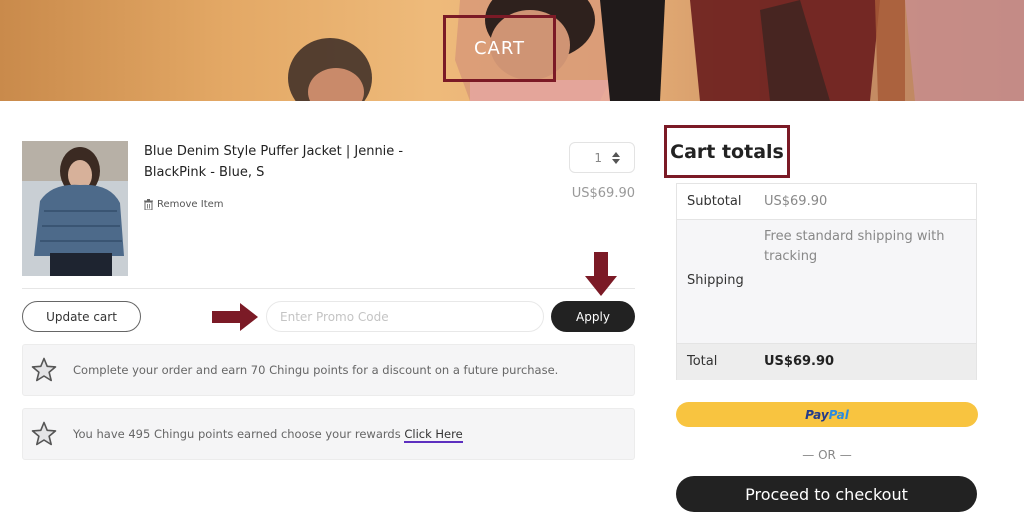 The width and height of the screenshot is (1024, 525). Describe the element at coordinates (616, 154) in the screenshot. I see `increment-arrow-icon` at that location.